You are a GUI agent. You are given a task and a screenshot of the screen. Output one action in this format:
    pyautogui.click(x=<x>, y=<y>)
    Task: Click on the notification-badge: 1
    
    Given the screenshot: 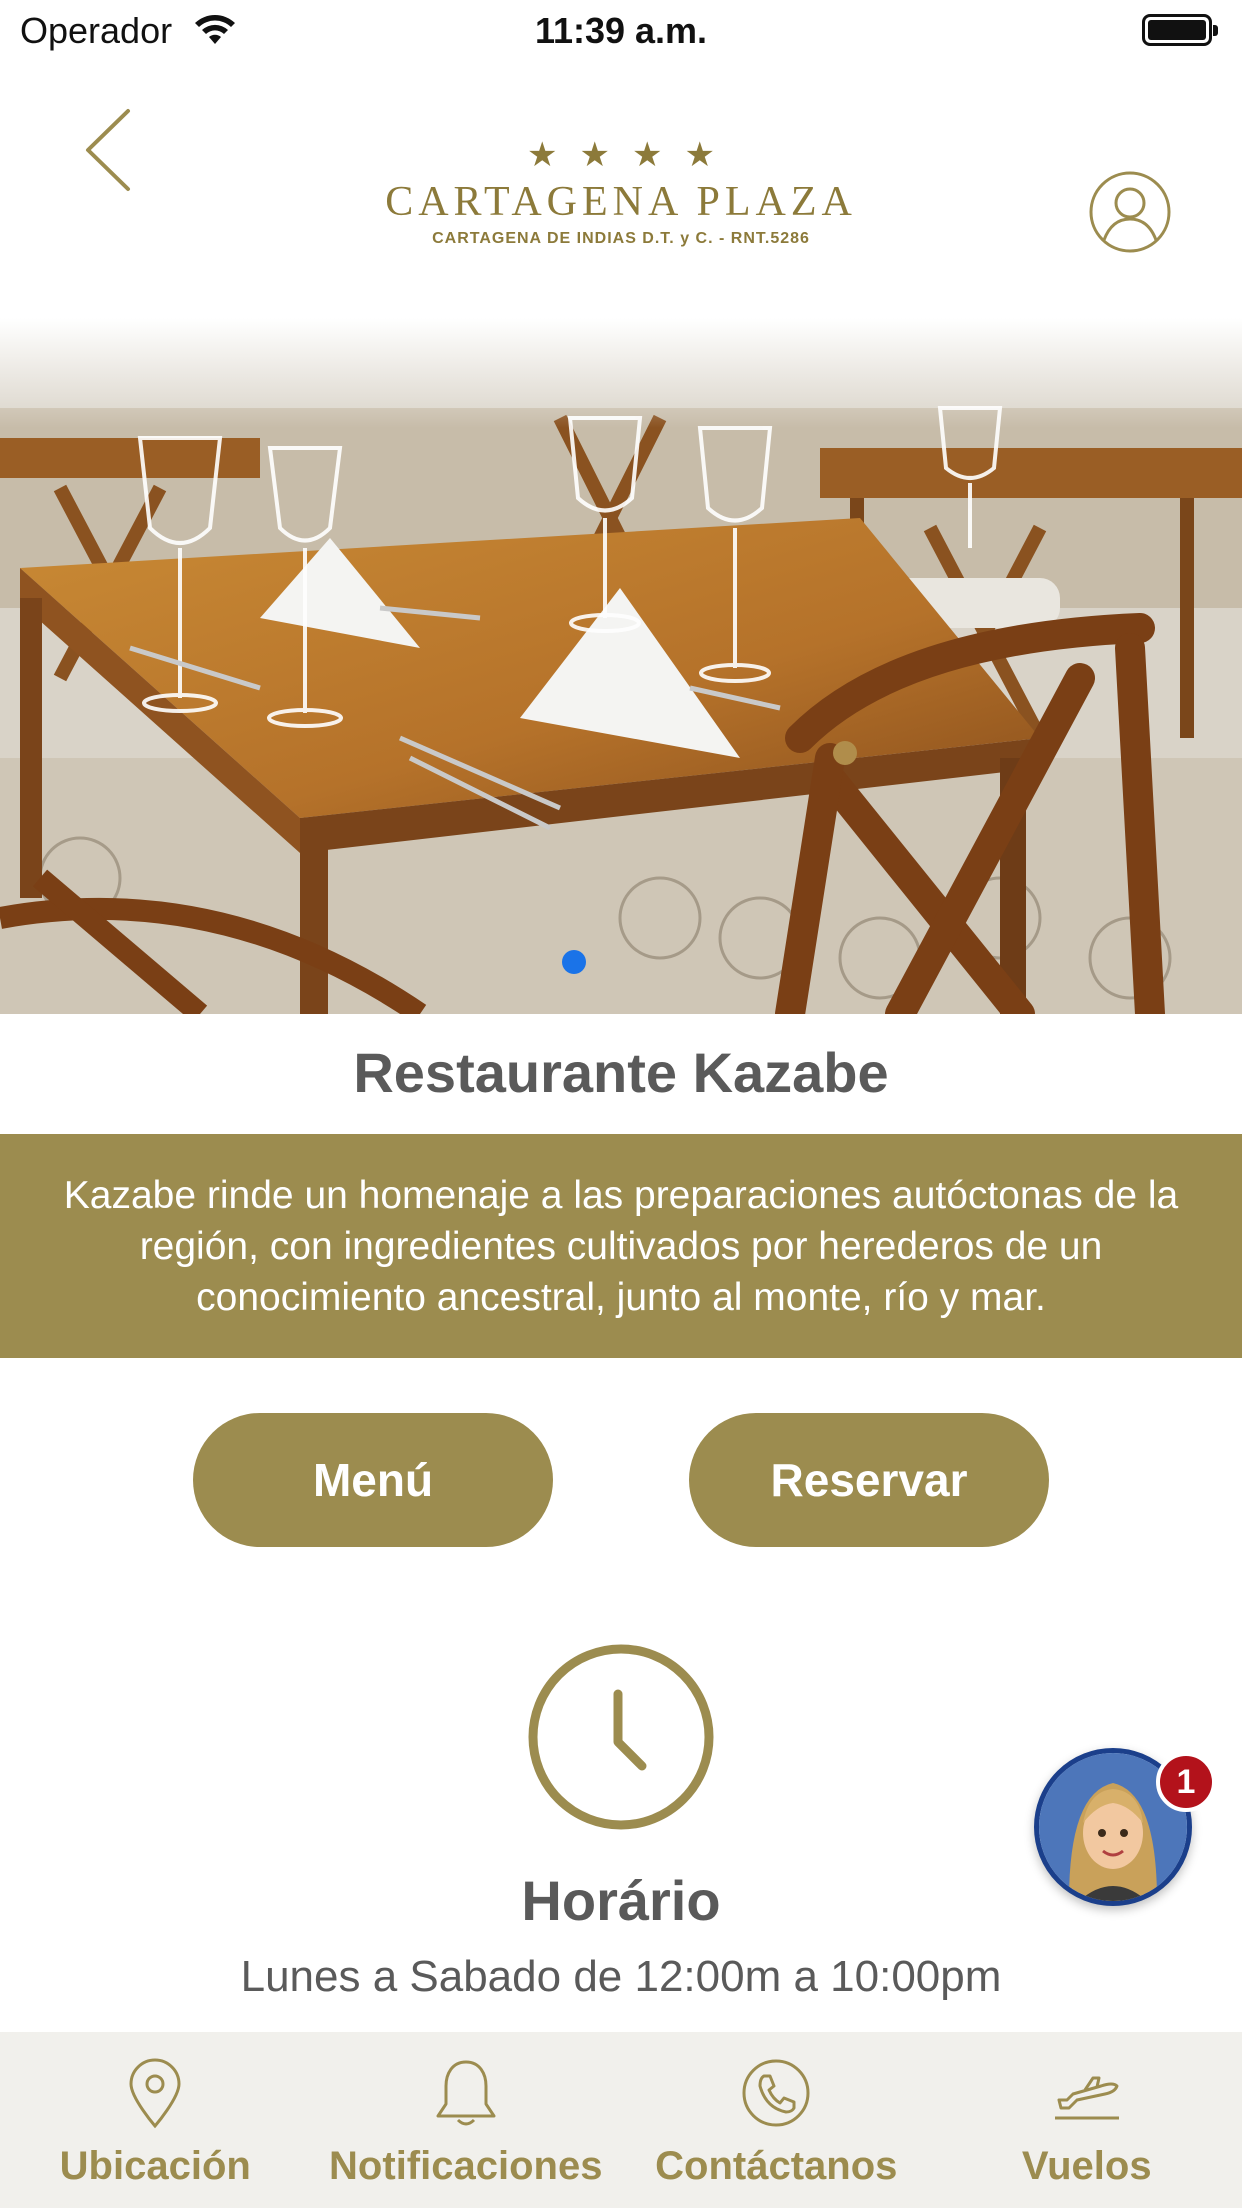 What is the action you would take?
    pyautogui.click(x=1186, y=1782)
    